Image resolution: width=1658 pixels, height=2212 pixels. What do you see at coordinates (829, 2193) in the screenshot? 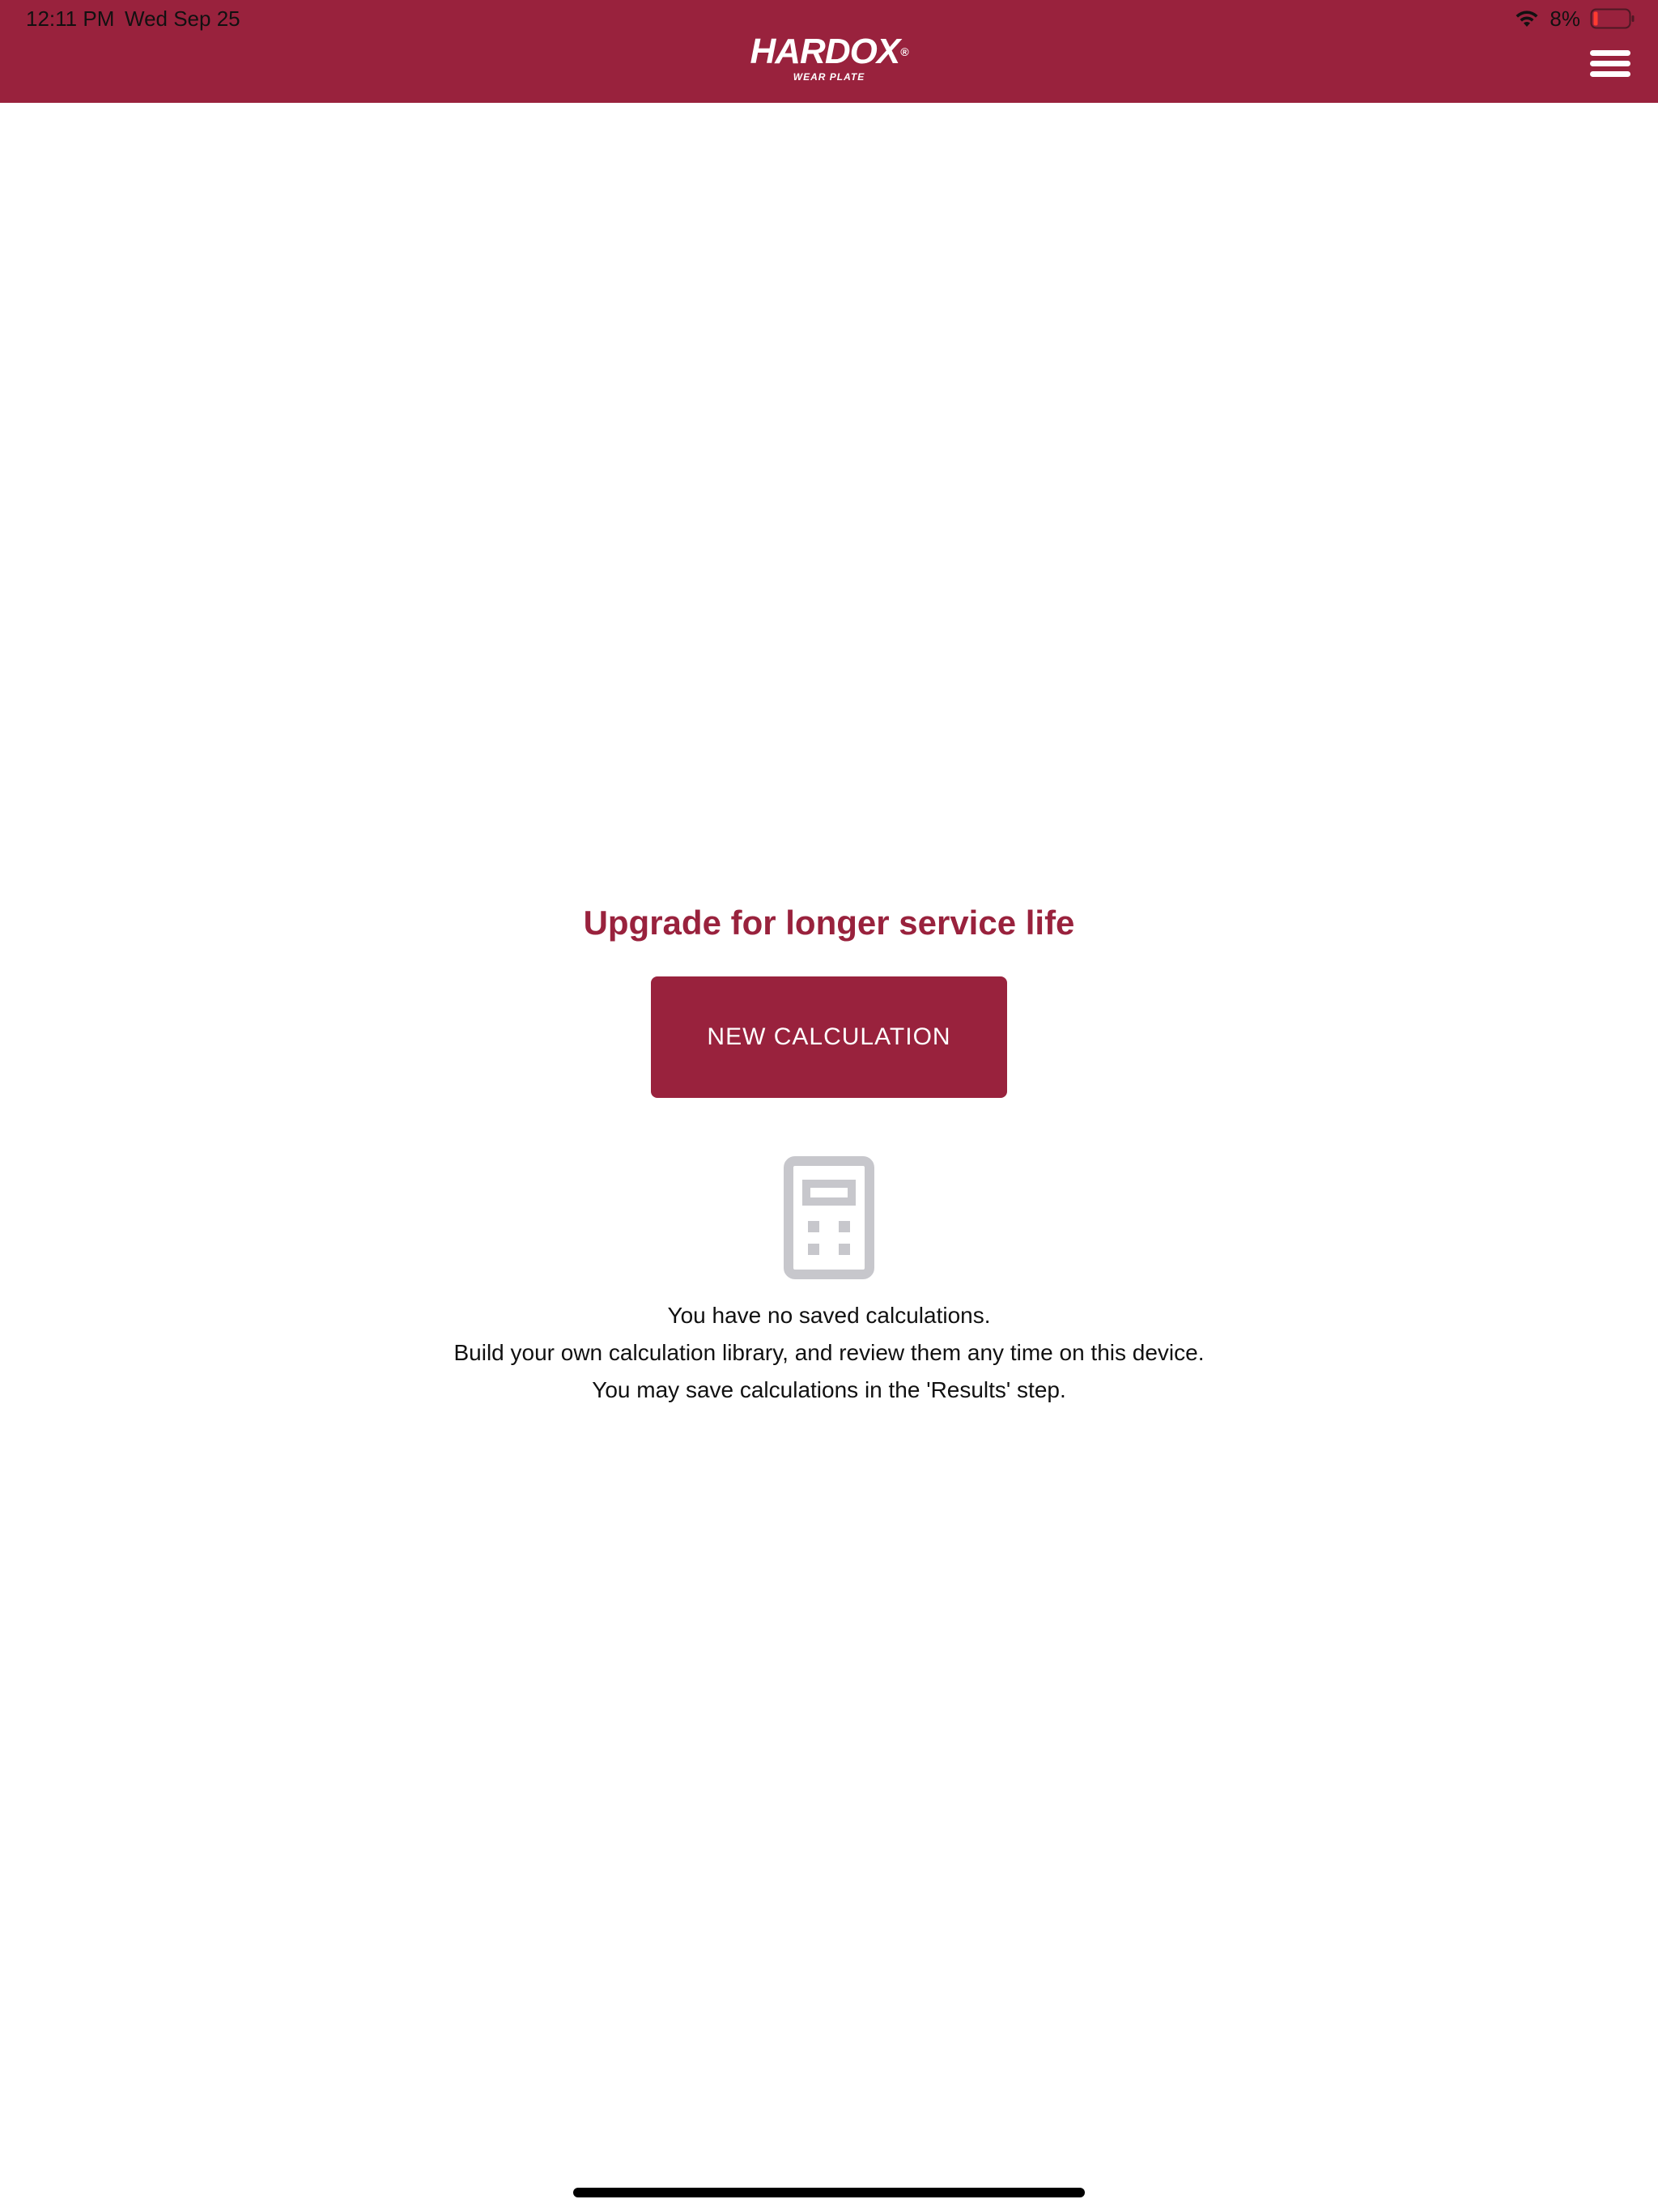
I see `home-indicator` at bounding box center [829, 2193].